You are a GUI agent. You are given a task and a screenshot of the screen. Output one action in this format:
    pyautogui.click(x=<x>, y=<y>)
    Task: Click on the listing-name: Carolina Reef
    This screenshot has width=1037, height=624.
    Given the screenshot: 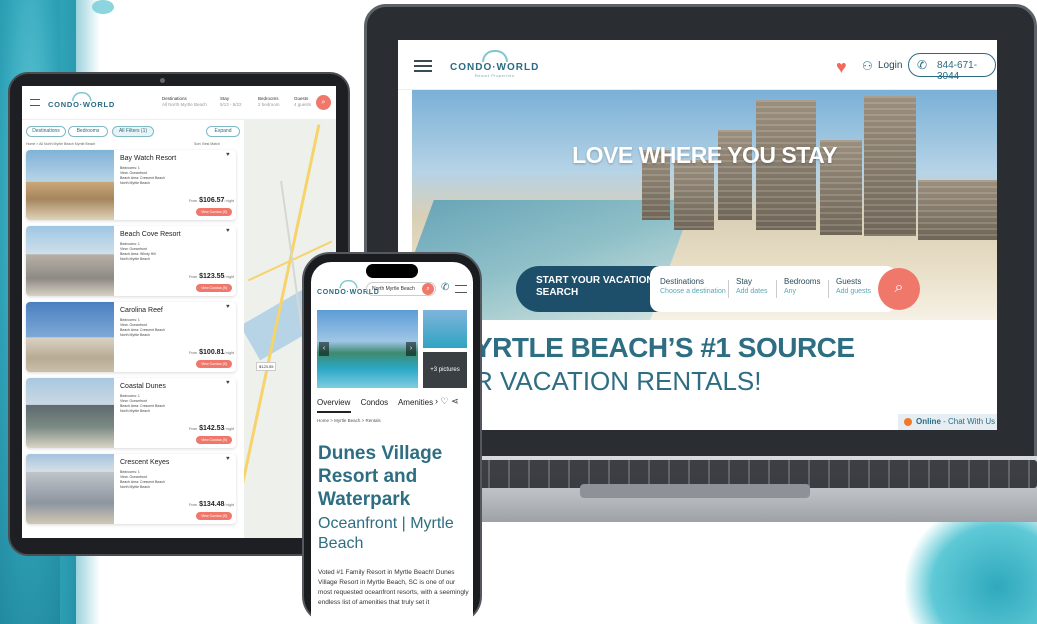 What is the action you would take?
    pyautogui.click(x=141, y=310)
    